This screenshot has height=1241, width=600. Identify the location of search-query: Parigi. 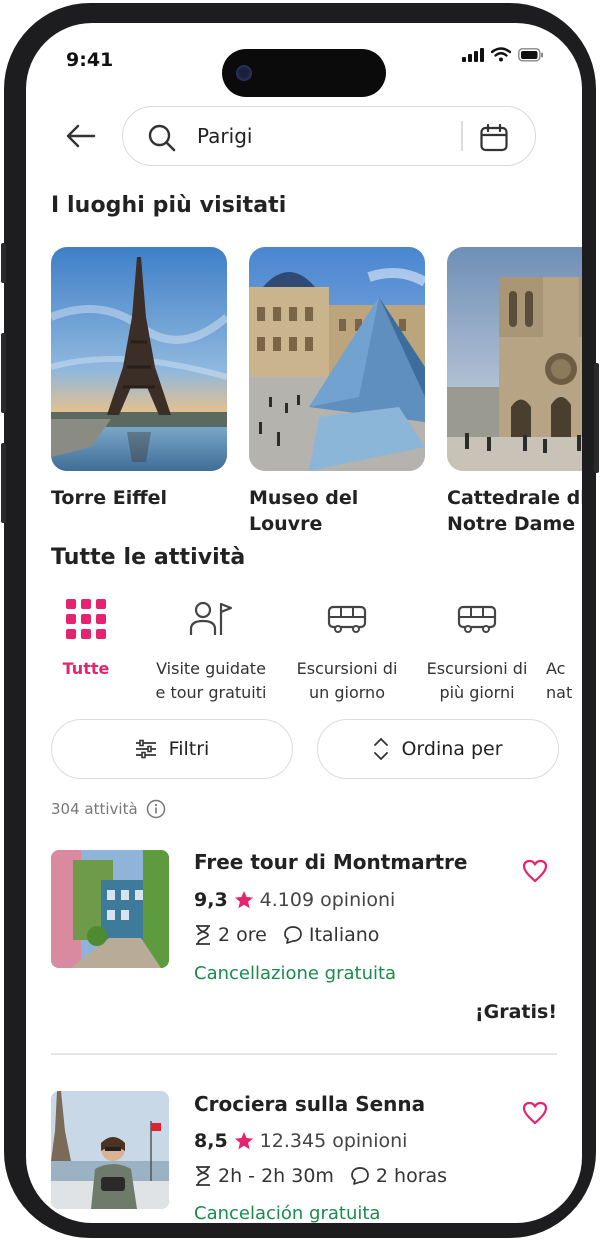
(225, 136).